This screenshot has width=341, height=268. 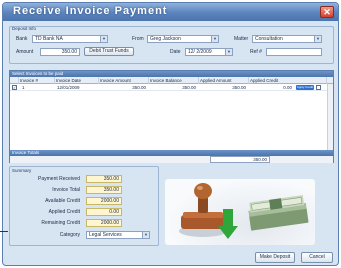 I want to click on column-header: Invoice Balance, so click(x=174, y=80).